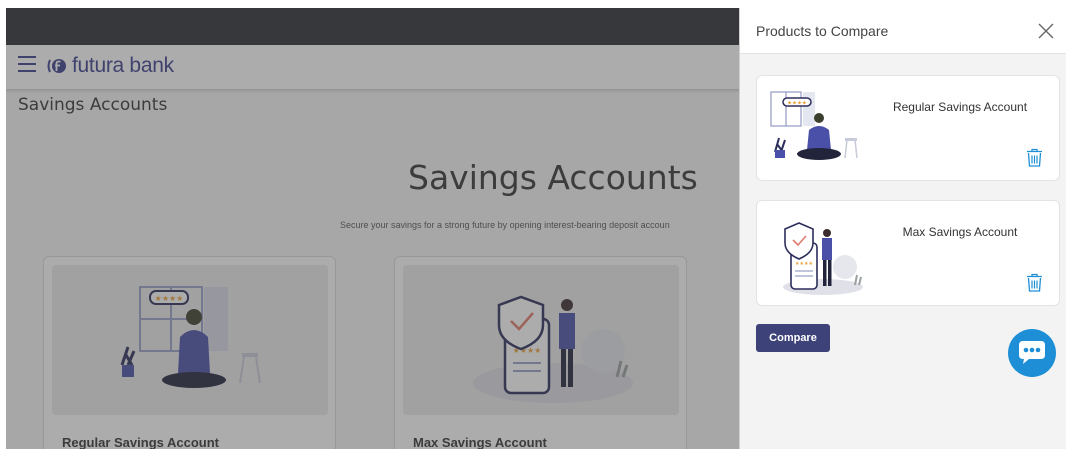  What do you see at coordinates (814, 125) in the screenshot?
I see `woman-on-phone-illustration: ★★★★` at bounding box center [814, 125].